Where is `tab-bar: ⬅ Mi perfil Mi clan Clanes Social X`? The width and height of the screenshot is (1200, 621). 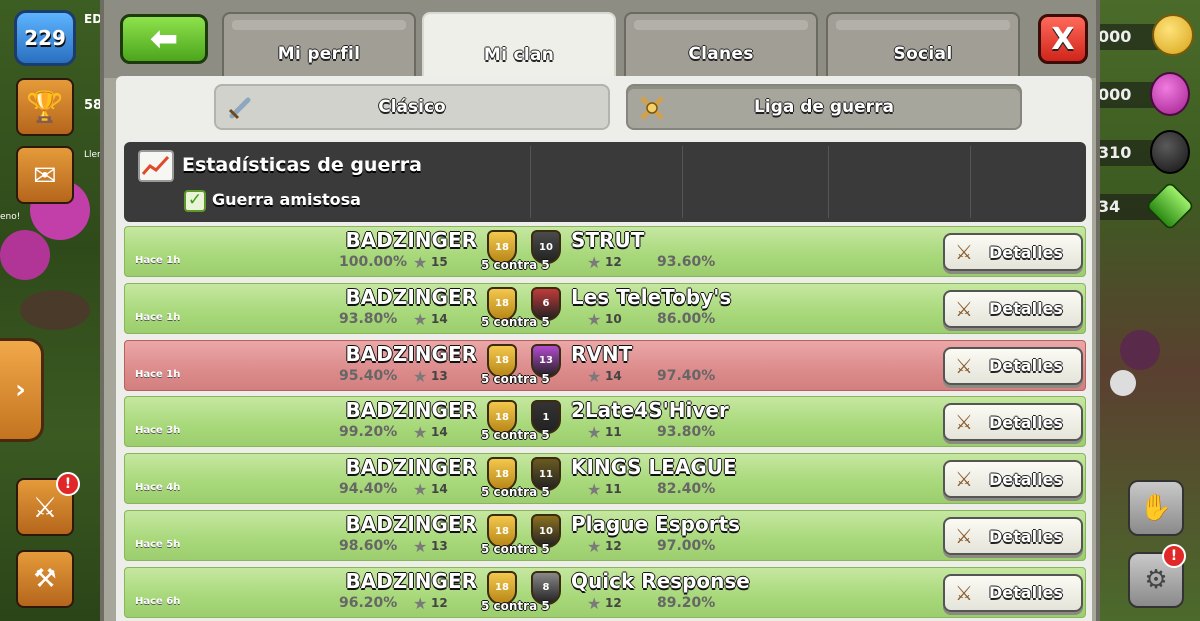
tab-bar: ⬅ Mi perfil Mi clan Clanes Social X is located at coordinates (600, 40).